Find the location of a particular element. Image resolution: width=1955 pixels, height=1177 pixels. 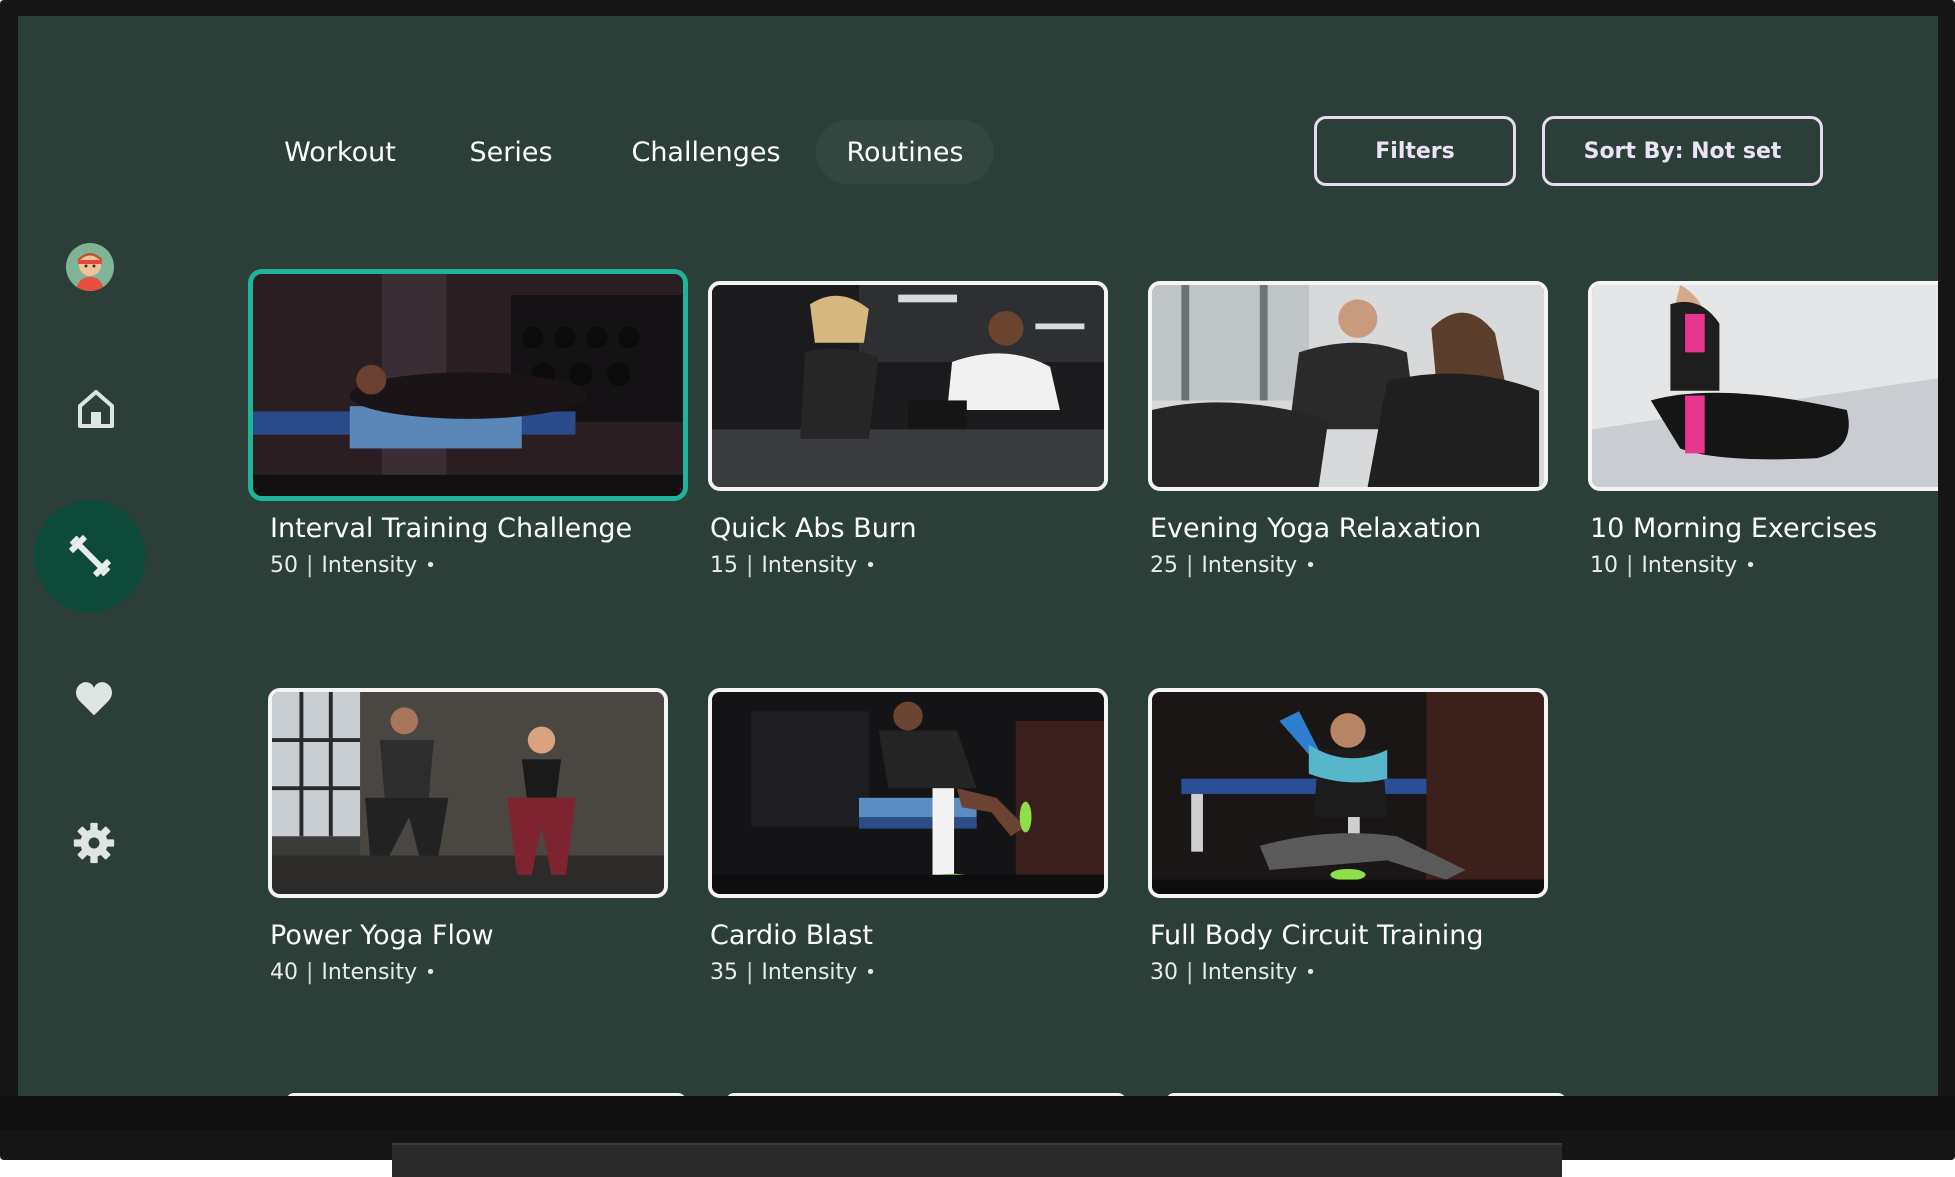

heart-icon is located at coordinates (94, 699).